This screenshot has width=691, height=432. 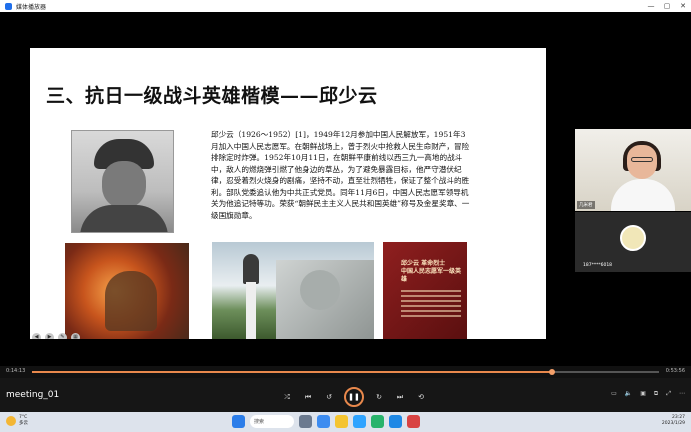 I want to click on next-icon: ⏭, so click(x=400, y=397).